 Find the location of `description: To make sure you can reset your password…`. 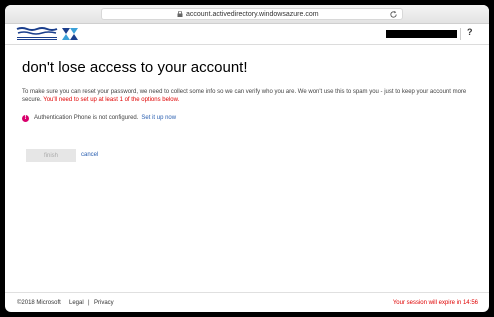

description: To make sure you can reset your password… is located at coordinates (249, 96).